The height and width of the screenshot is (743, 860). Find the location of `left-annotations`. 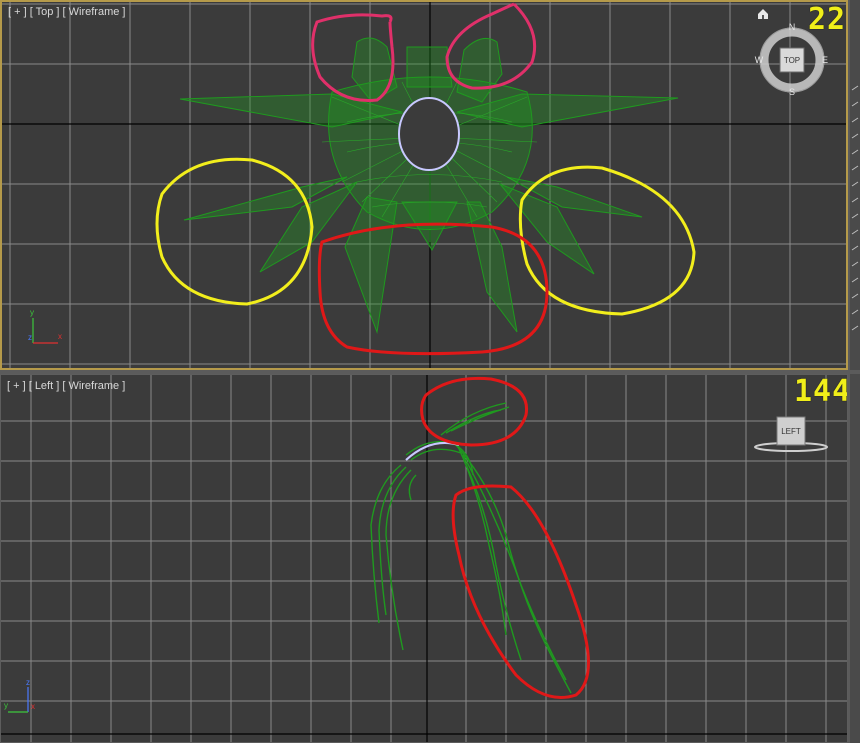

left-annotations is located at coordinates (505, 537).